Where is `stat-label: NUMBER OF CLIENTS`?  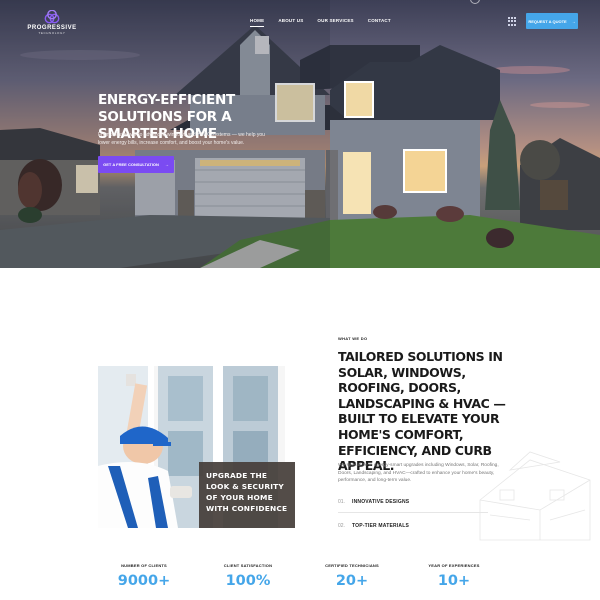 stat-label: NUMBER OF CLIENTS is located at coordinates (144, 565).